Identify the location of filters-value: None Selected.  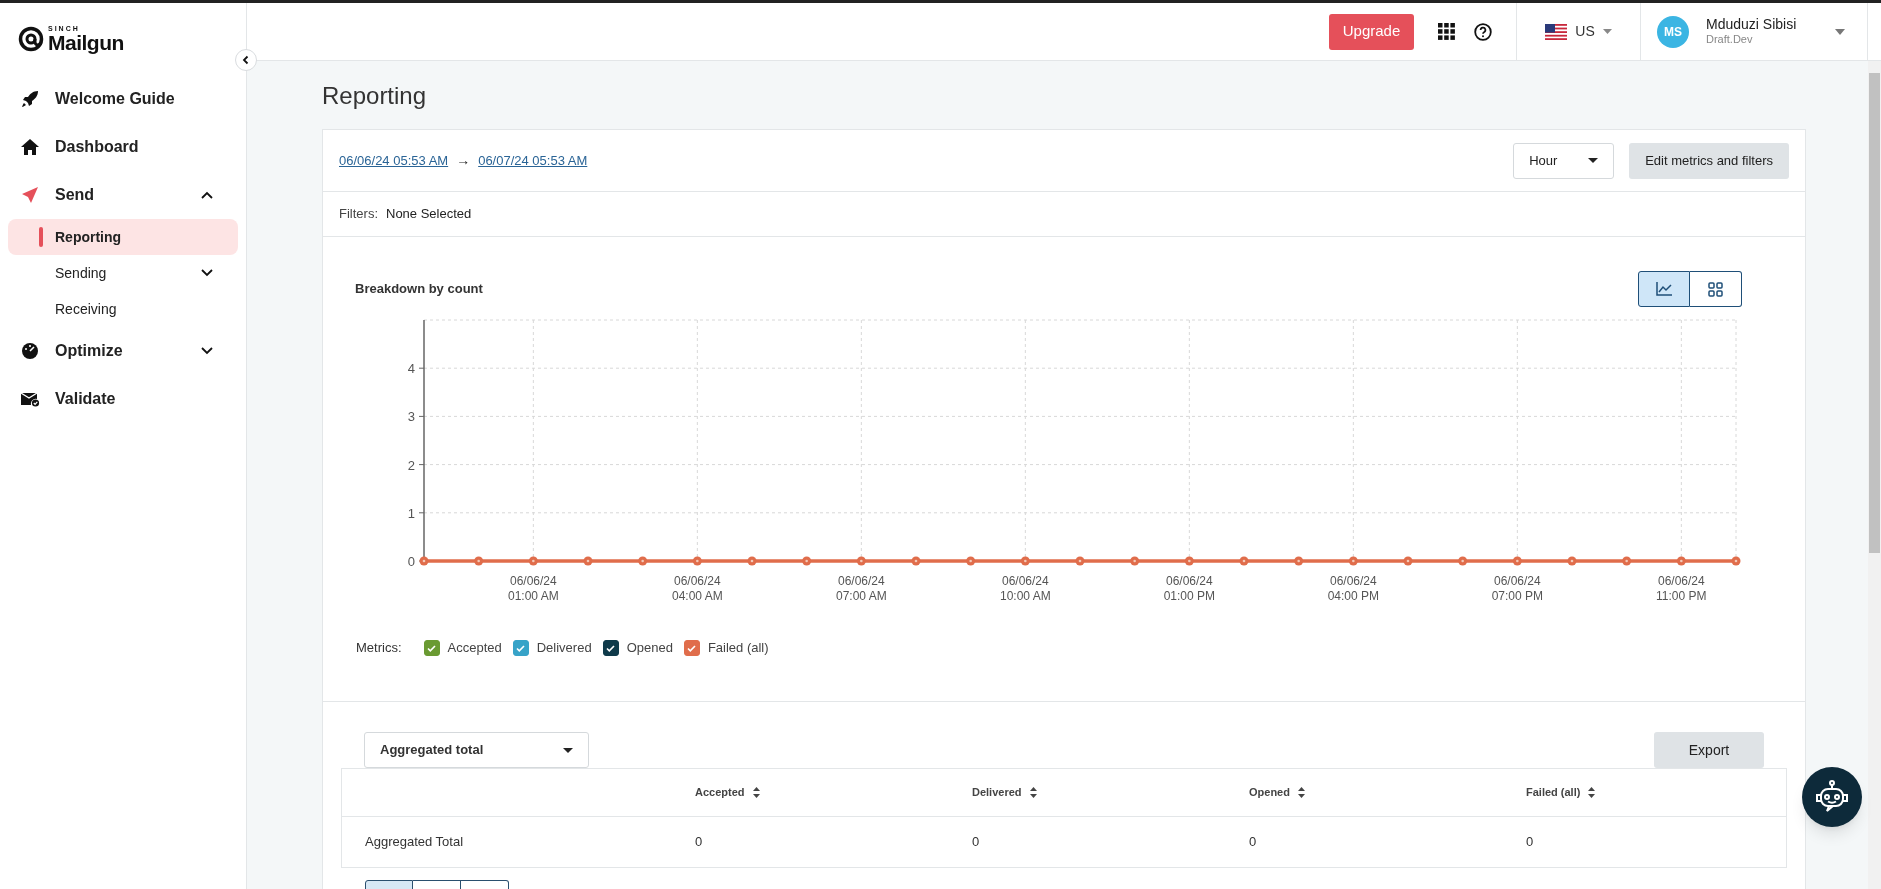
(429, 214).